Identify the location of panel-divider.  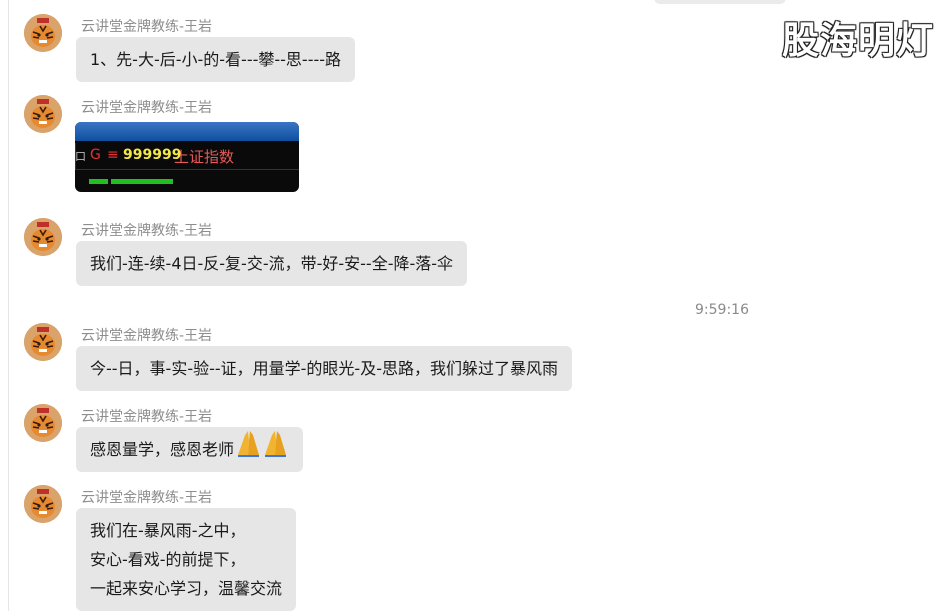
(8, 305).